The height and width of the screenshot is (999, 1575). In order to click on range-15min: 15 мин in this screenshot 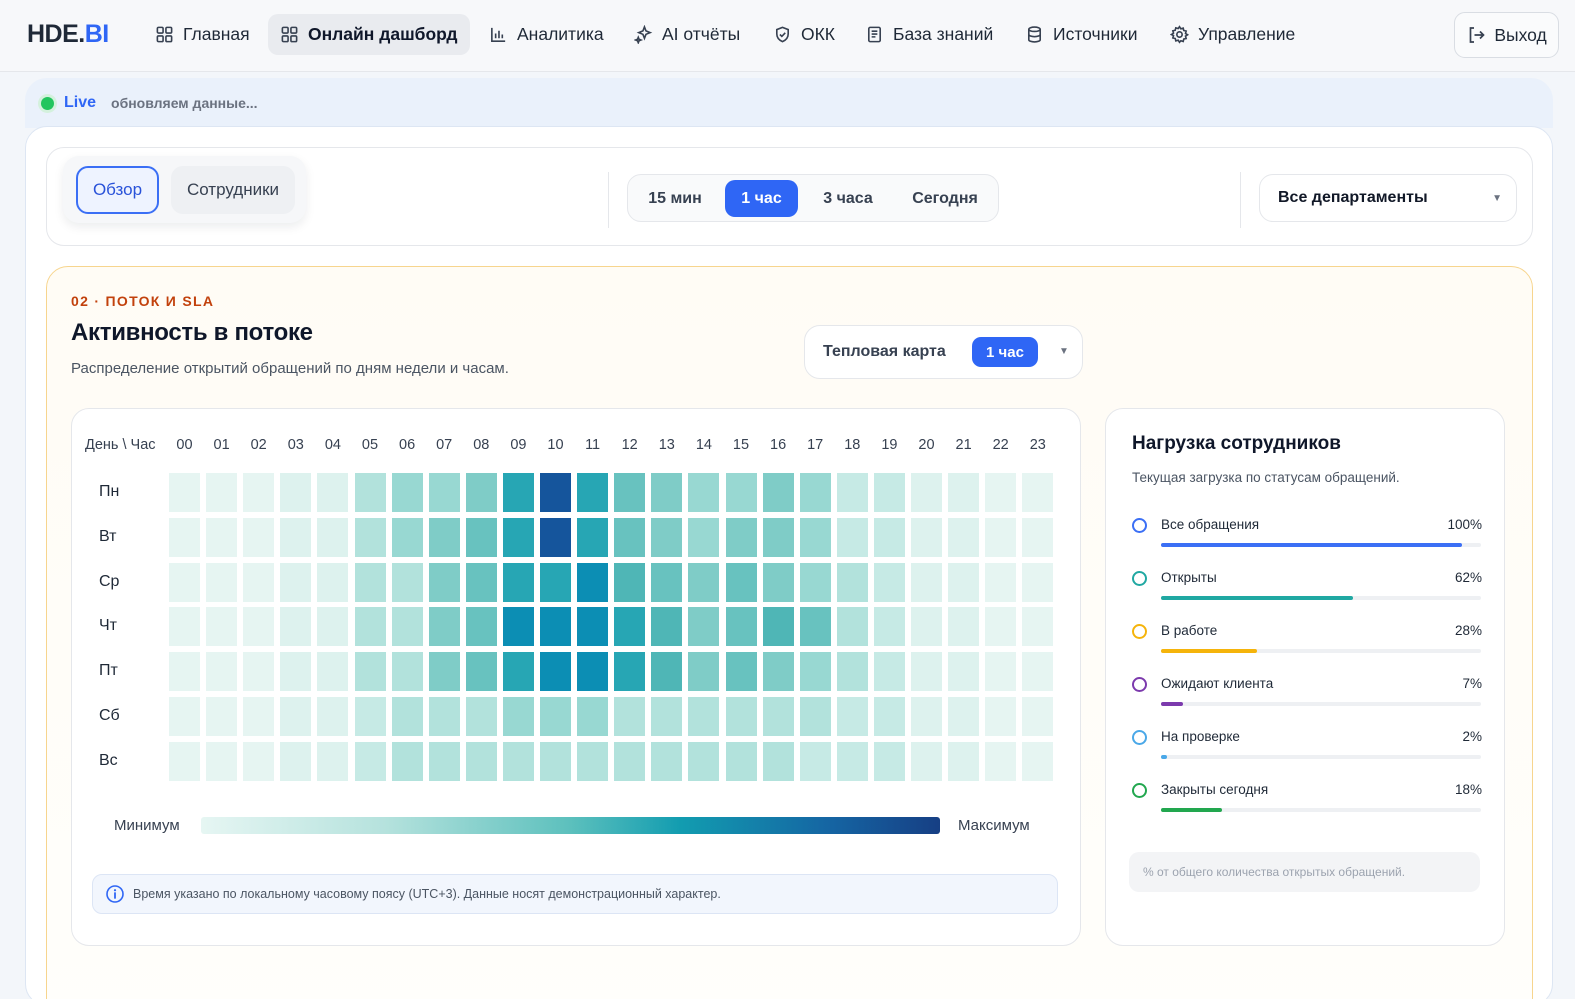, I will do `click(675, 198)`.